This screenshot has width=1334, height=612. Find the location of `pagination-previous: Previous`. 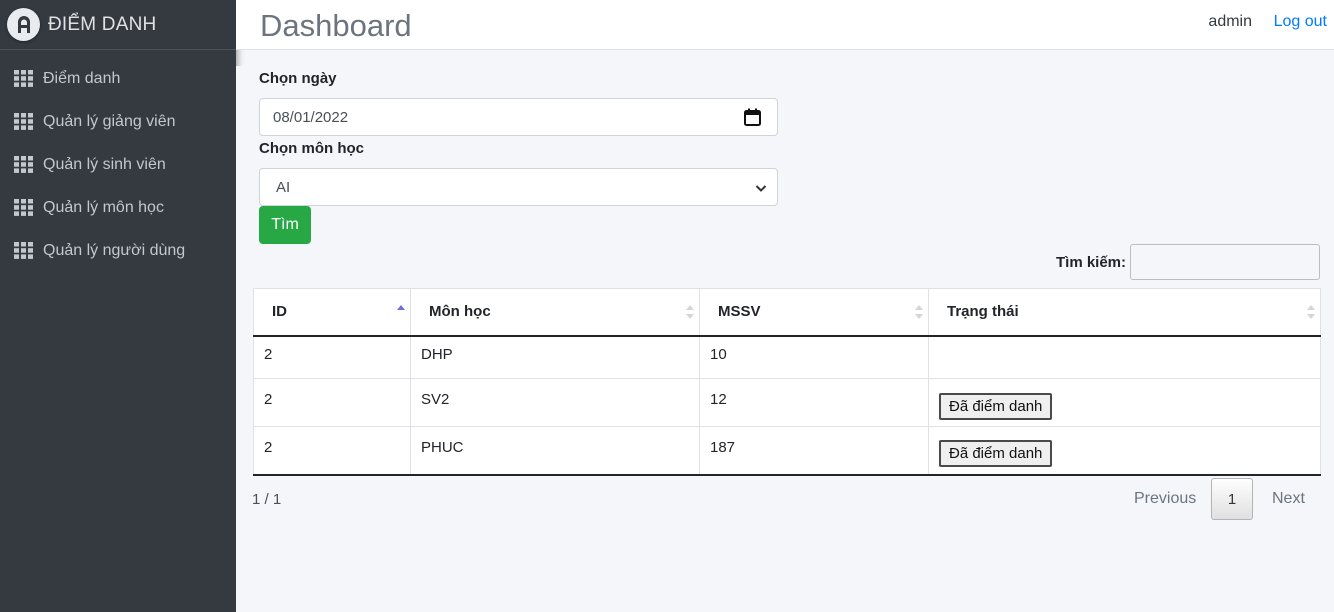

pagination-previous: Previous is located at coordinates (1165, 499).